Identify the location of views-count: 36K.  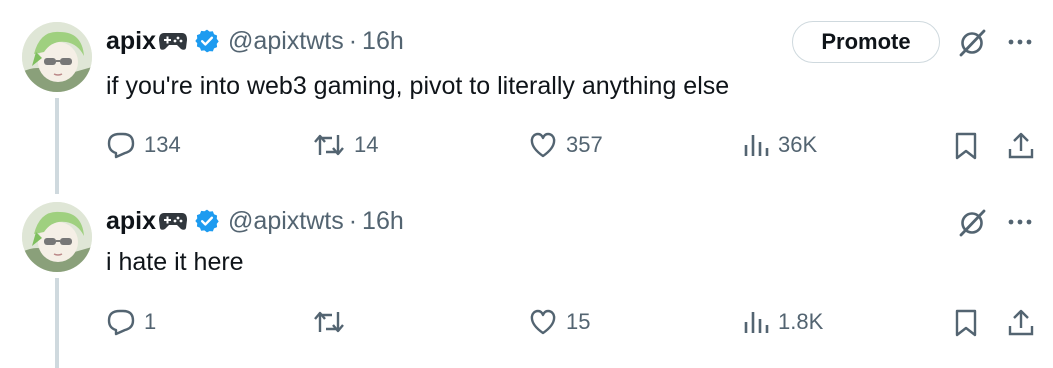
(798, 144).